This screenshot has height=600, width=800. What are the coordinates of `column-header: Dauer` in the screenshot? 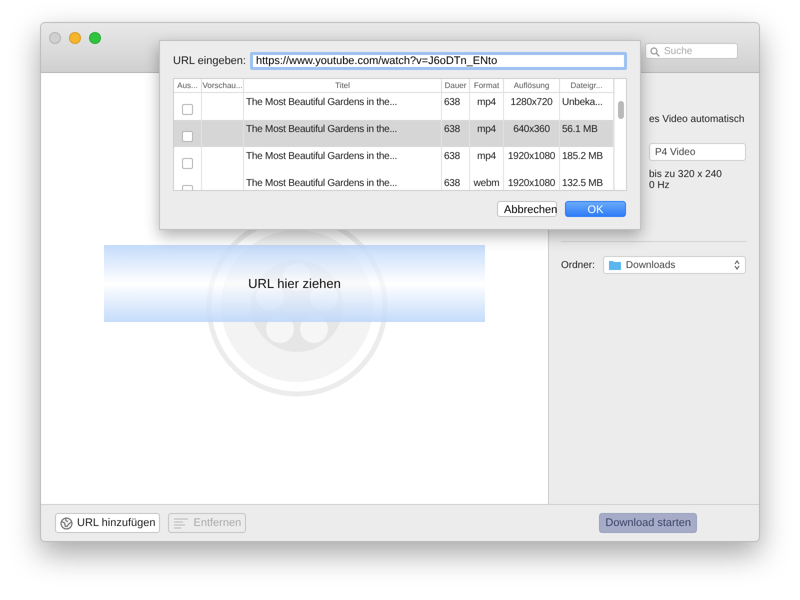 It's located at (456, 85).